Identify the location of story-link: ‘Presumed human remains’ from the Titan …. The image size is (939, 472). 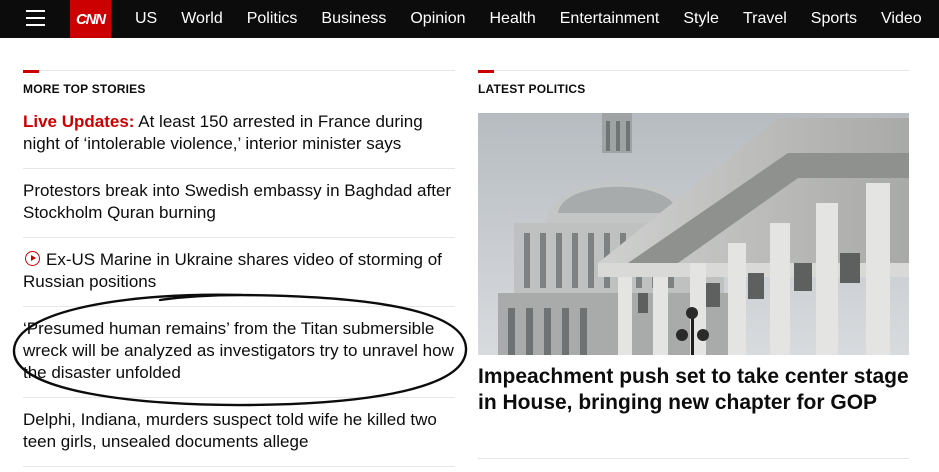
(239, 352).